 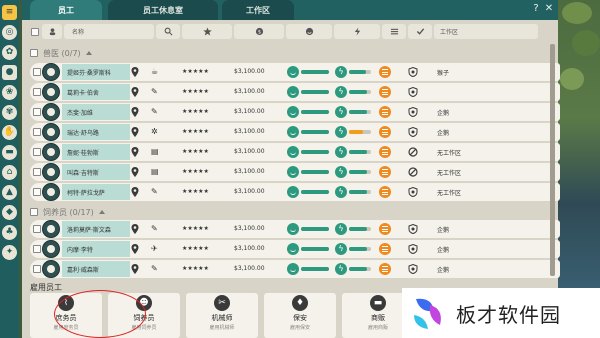 I want to click on close-button: ✕, so click(x=549, y=9).